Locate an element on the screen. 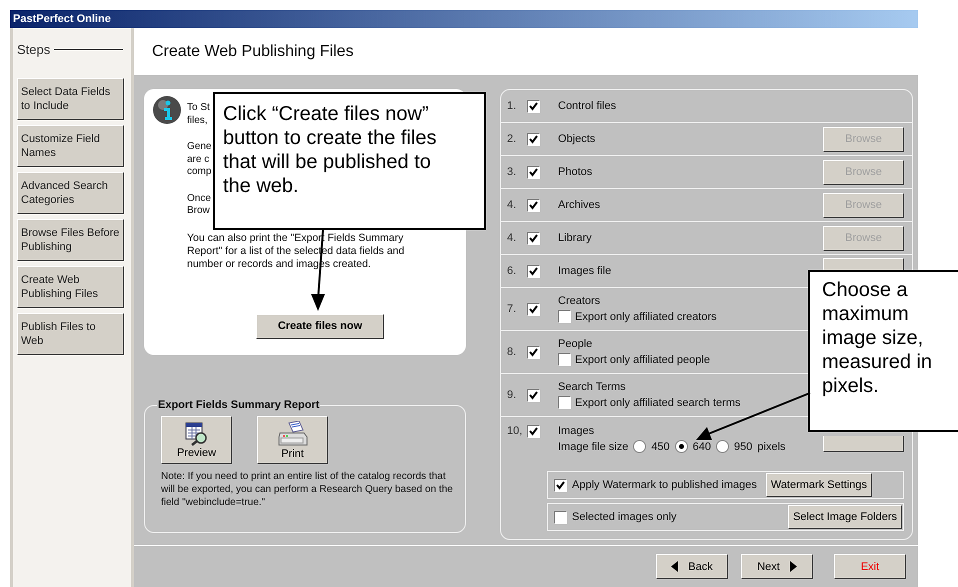  report-note: Note: If you need to print an entire list of the catalog records that will be exported, you can perform a Research Query based on the field "webinclude=true." is located at coordinates (307, 489).